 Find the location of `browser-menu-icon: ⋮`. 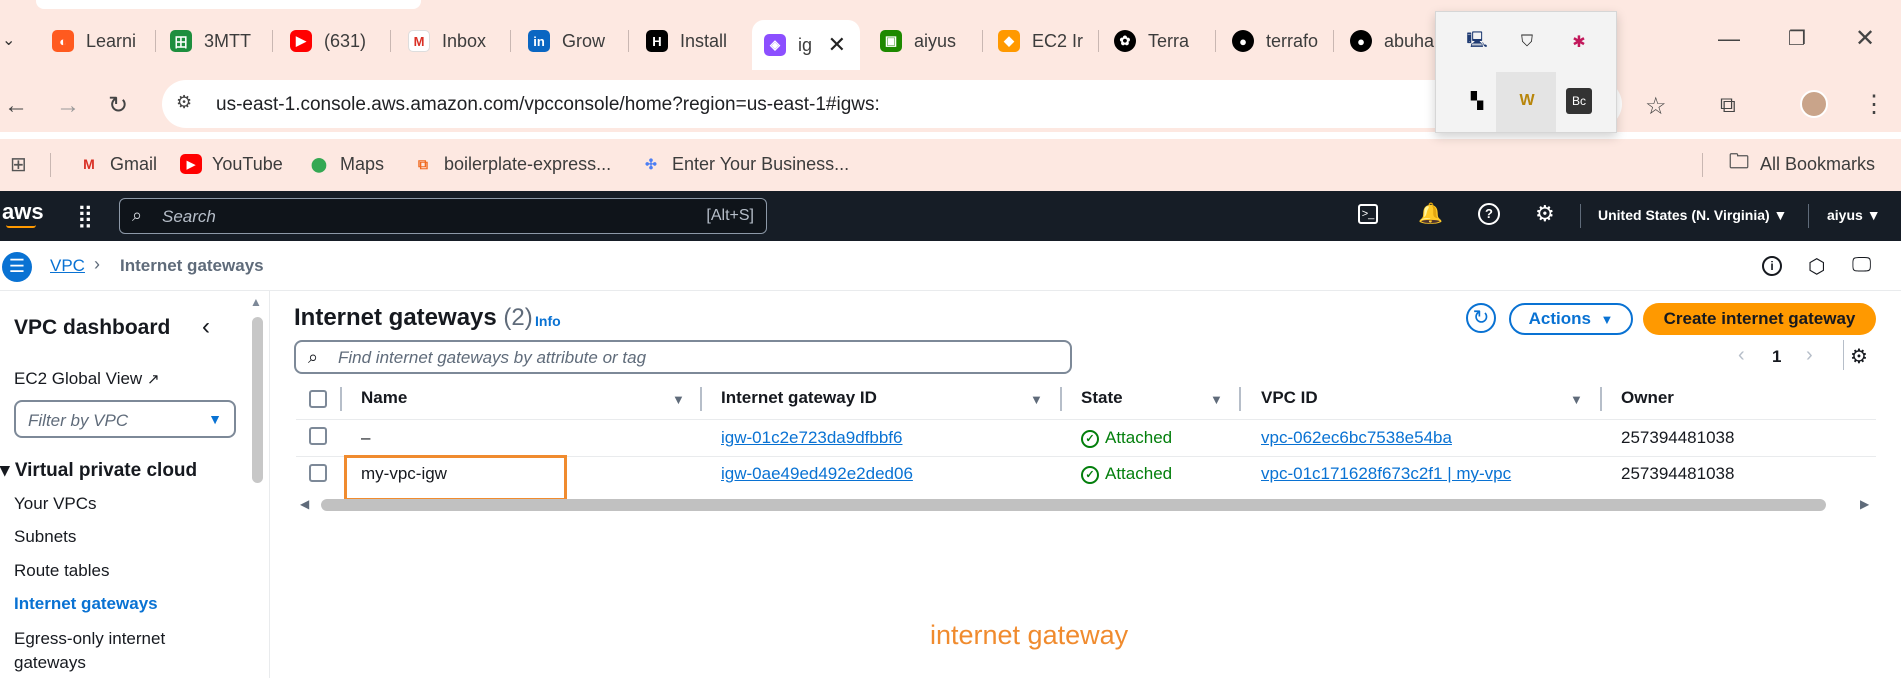

browser-menu-icon: ⋮ is located at coordinates (1874, 104).